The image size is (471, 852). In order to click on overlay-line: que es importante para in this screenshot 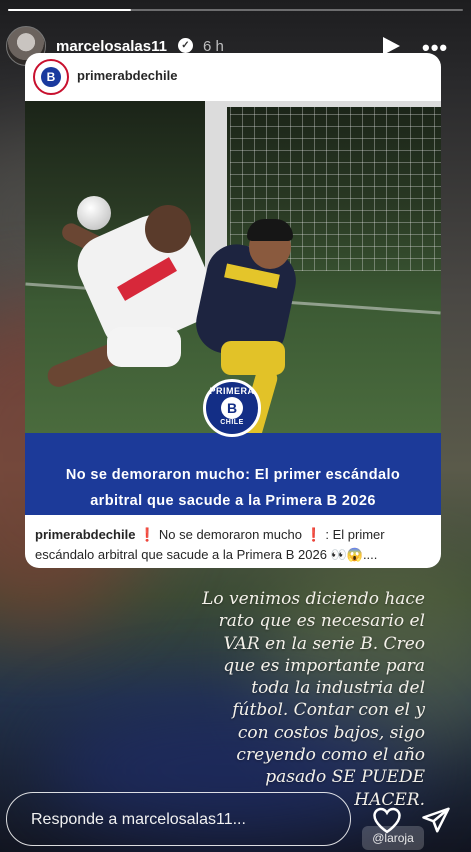, I will do `click(324, 665)`.